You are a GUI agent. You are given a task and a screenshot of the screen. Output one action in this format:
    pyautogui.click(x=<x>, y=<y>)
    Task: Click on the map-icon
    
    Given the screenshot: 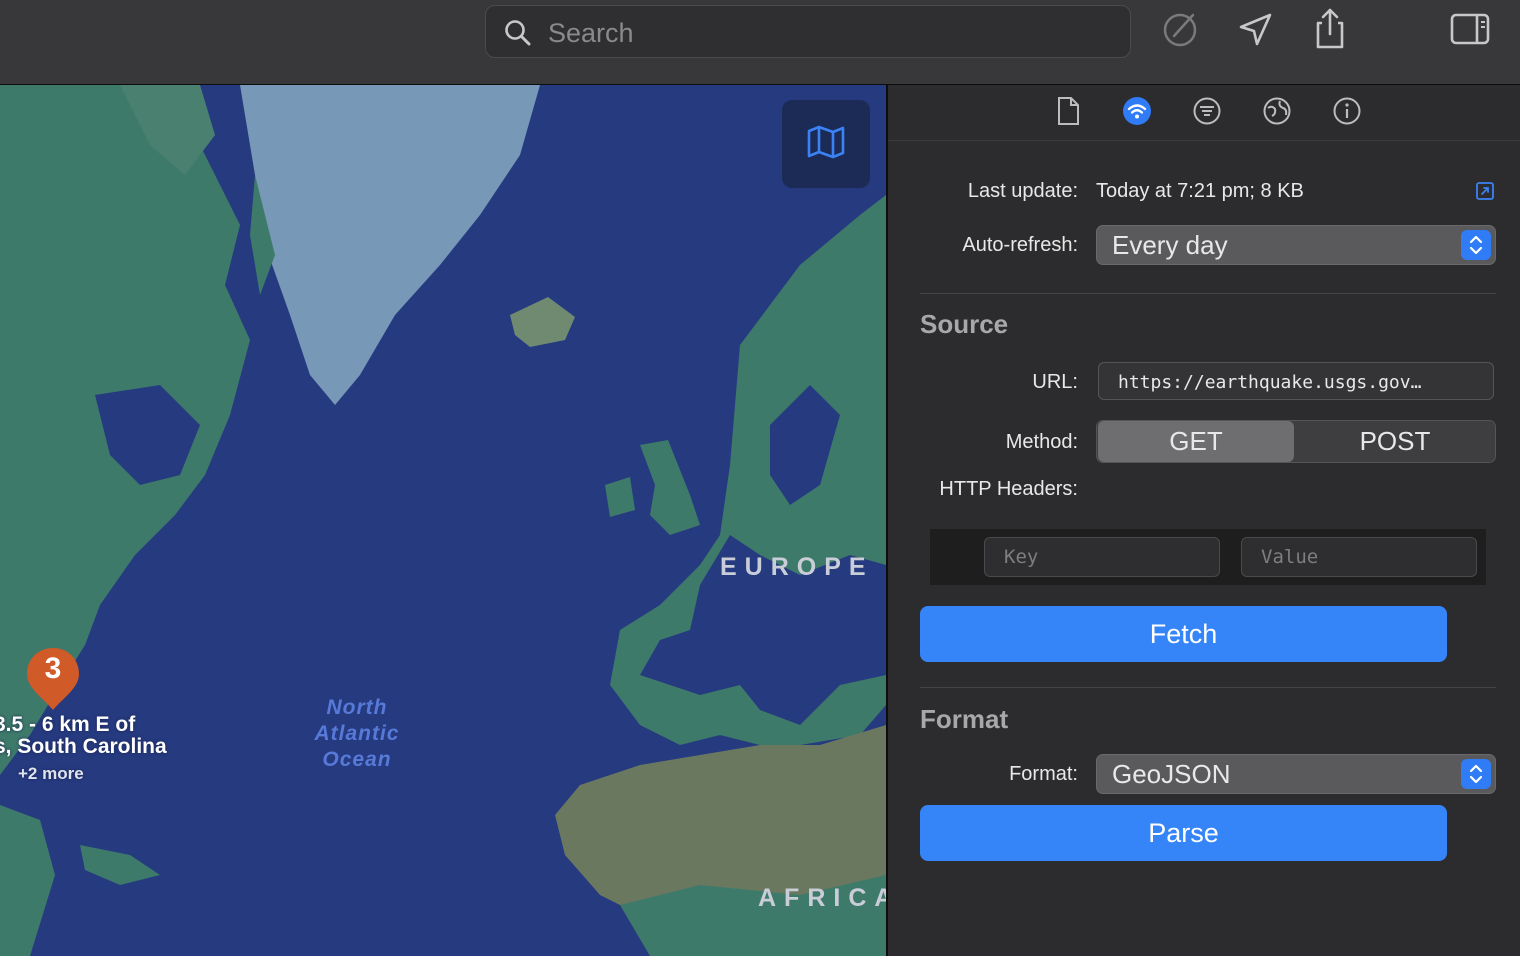 What is the action you would take?
    pyautogui.click(x=826, y=144)
    